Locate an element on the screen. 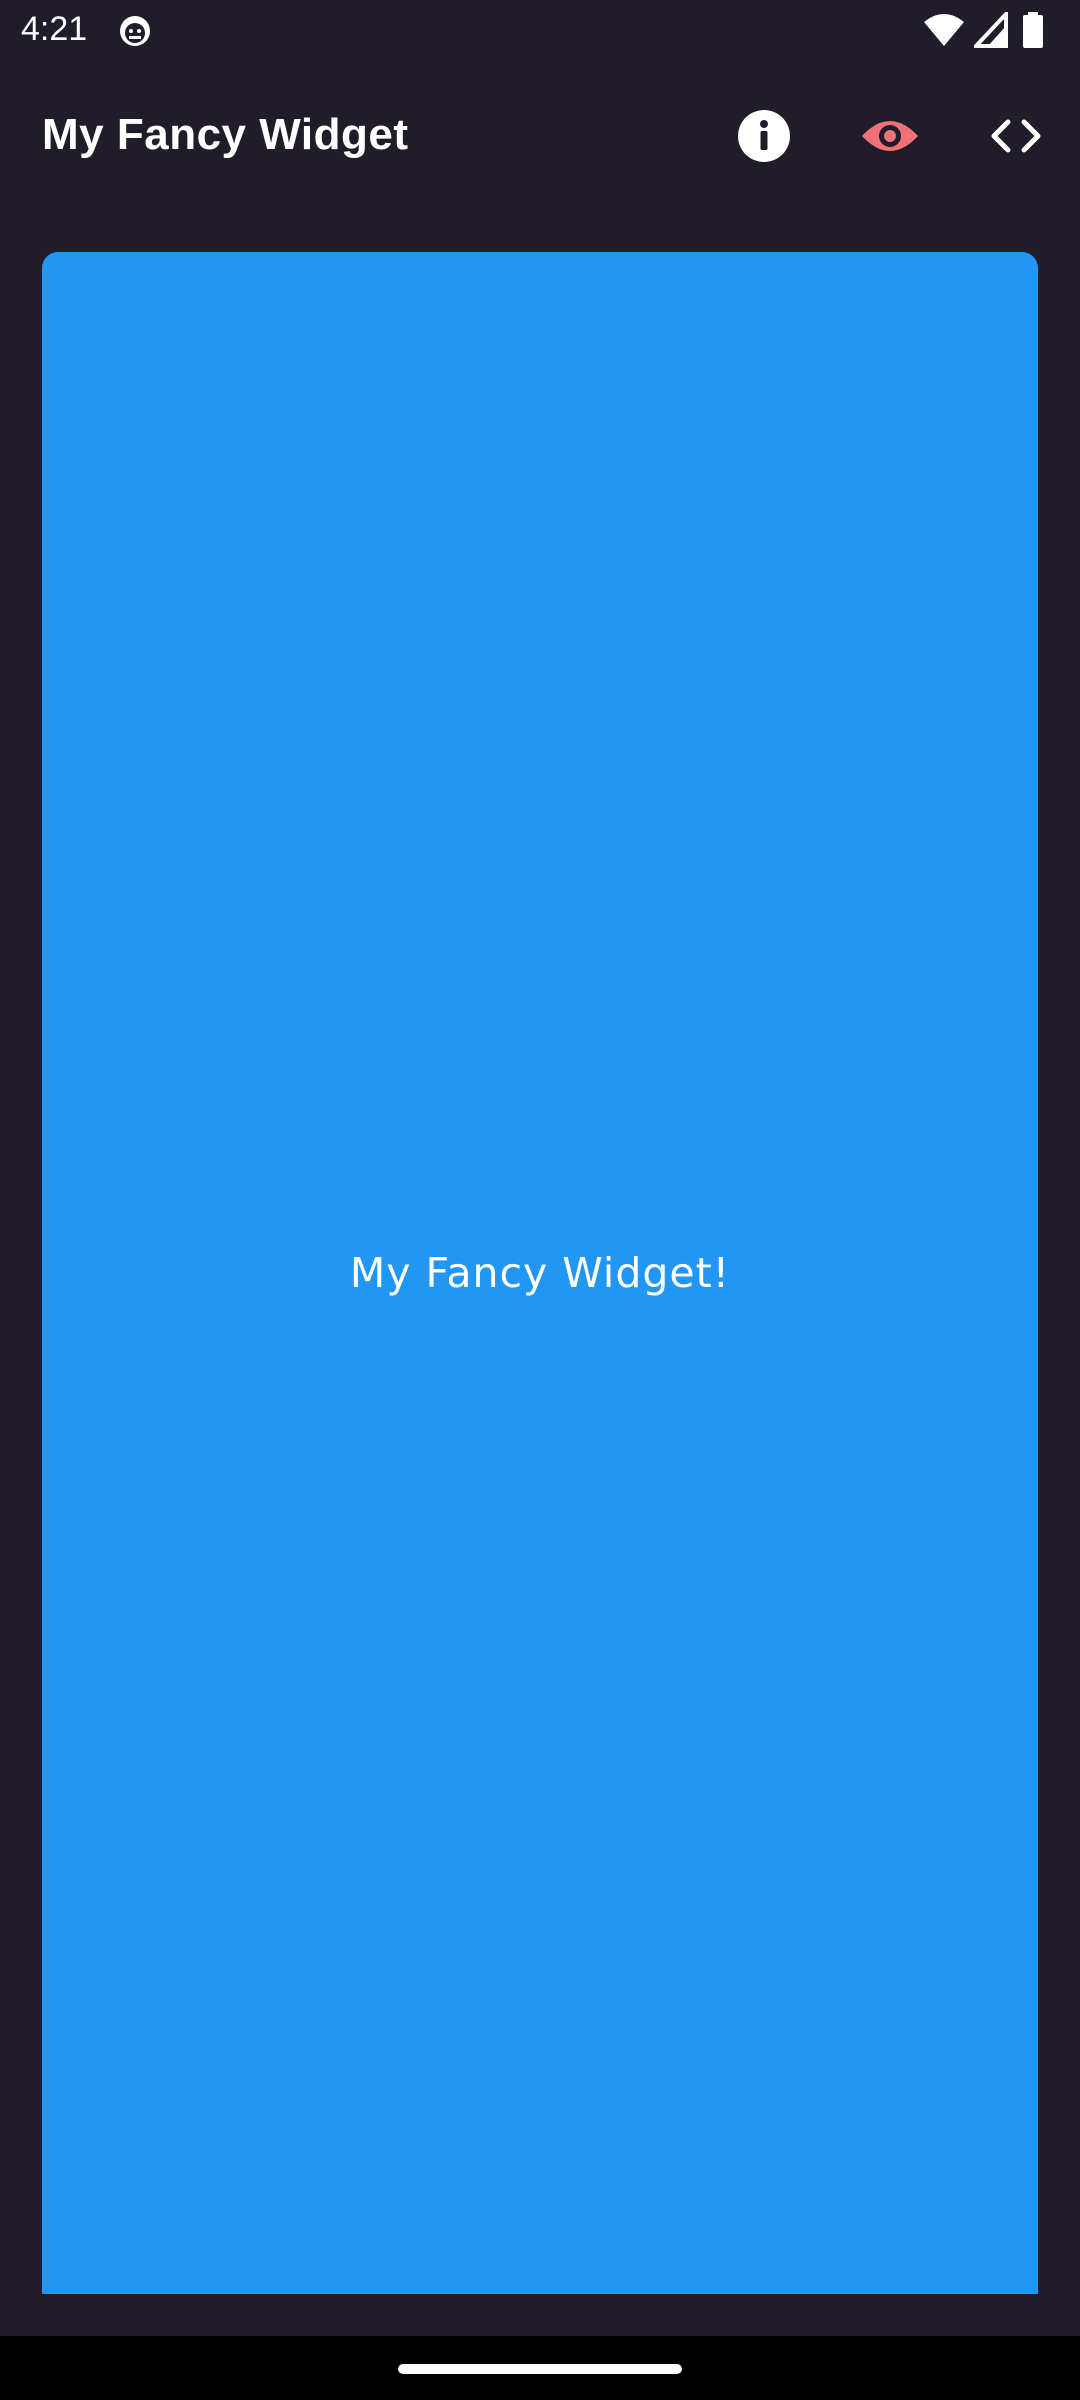  status-bar: 4:21 is located at coordinates (540, 31).